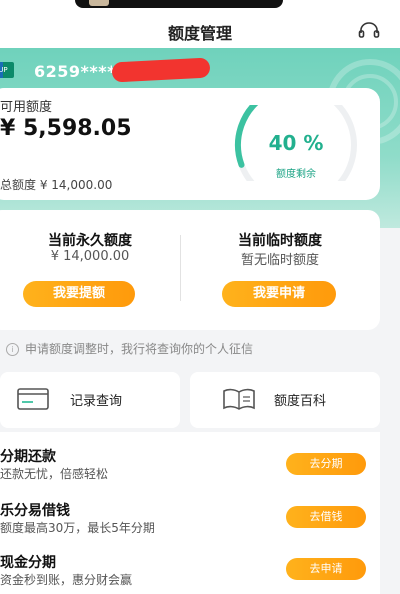 This screenshot has width=400, height=594. I want to click on status-bar-notch, so click(179, 4).